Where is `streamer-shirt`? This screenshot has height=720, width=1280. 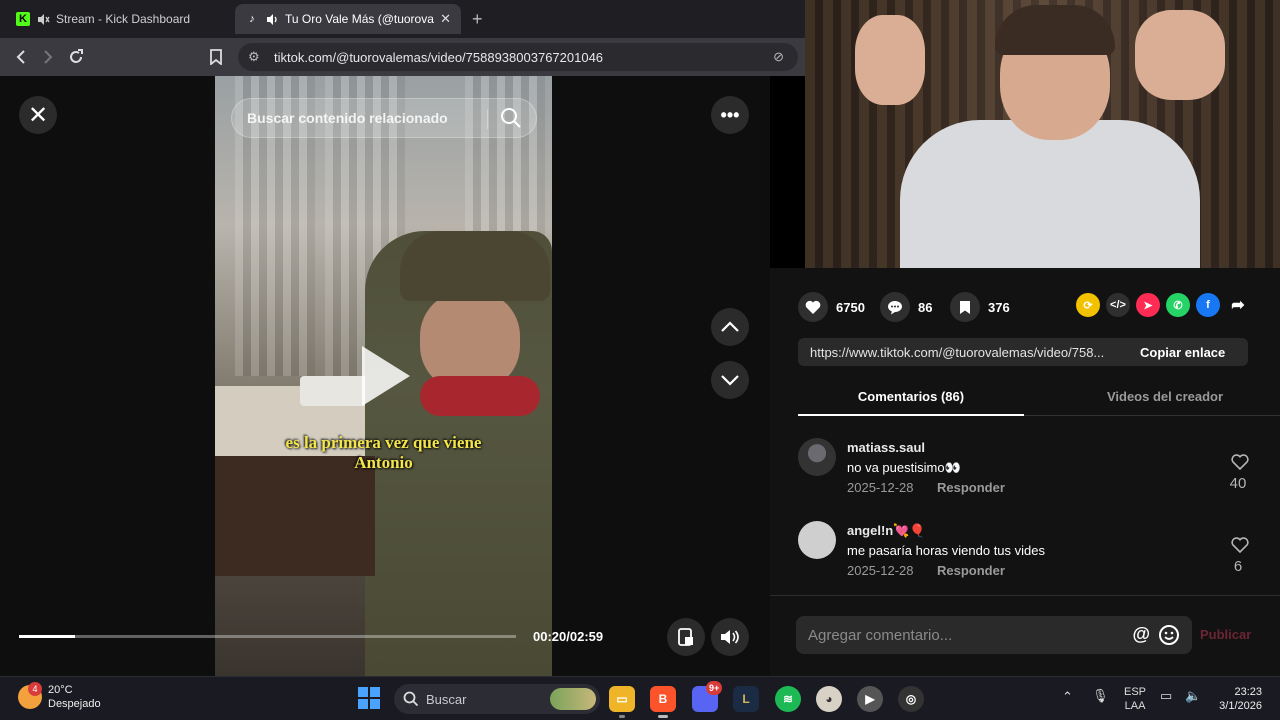 streamer-shirt is located at coordinates (1050, 194).